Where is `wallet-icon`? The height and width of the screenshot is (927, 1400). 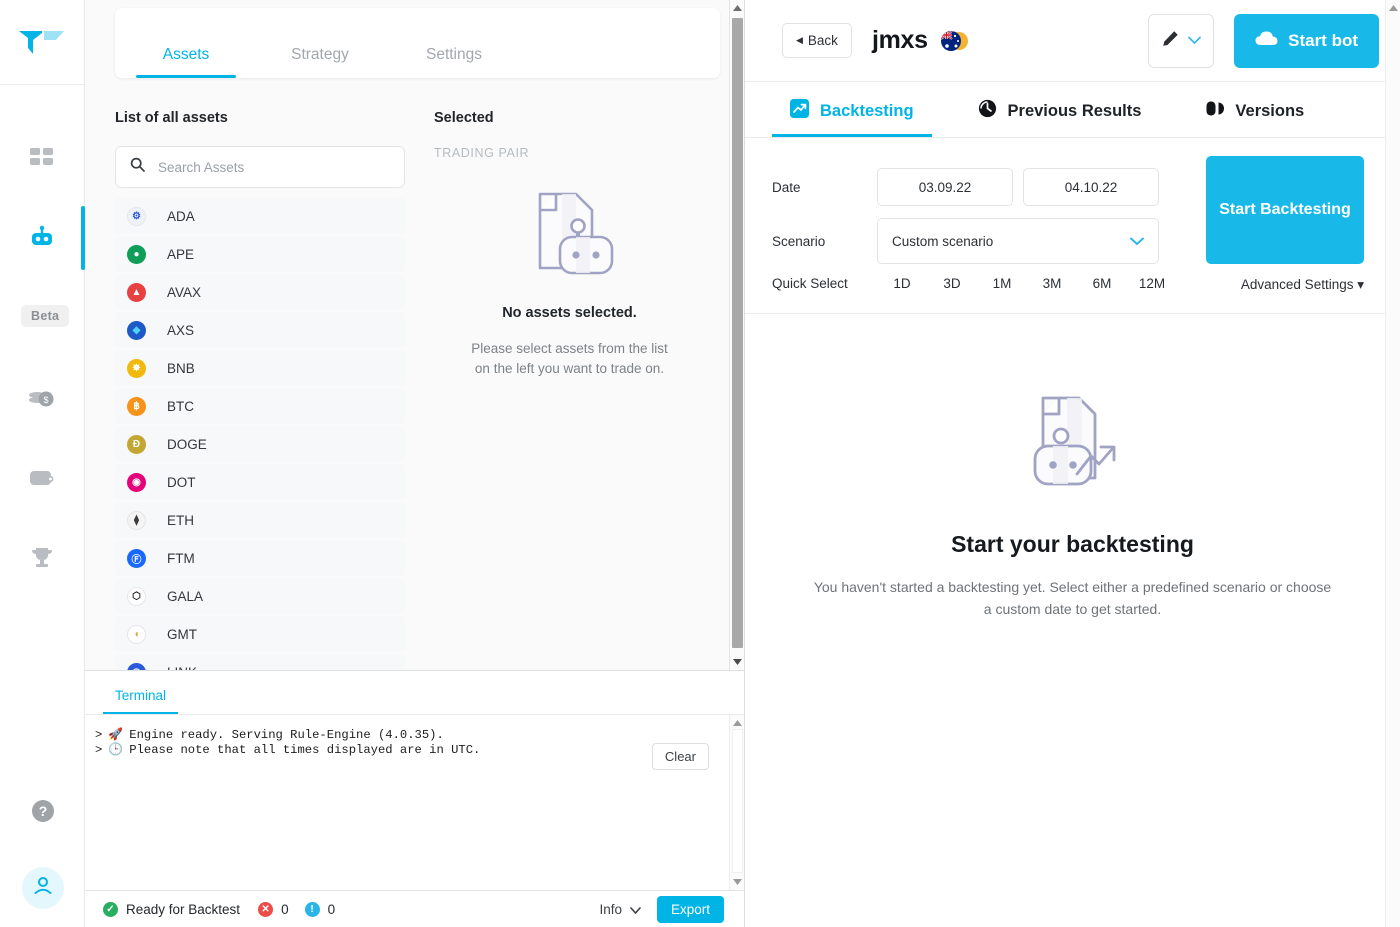
wallet-icon is located at coordinates (42, 478).